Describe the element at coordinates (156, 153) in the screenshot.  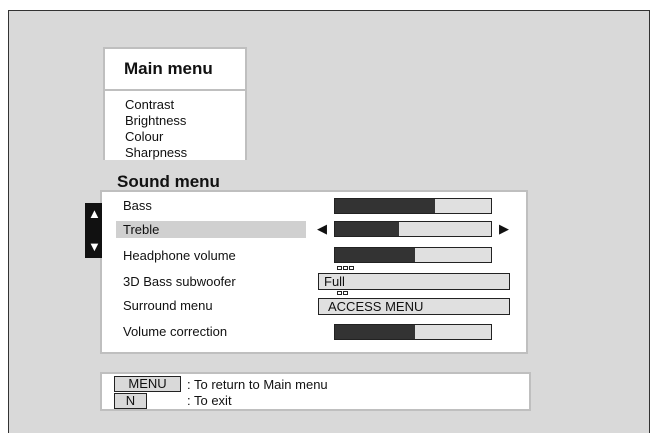
I see `main-menu-item-sharpness: Sharpness` at that location.